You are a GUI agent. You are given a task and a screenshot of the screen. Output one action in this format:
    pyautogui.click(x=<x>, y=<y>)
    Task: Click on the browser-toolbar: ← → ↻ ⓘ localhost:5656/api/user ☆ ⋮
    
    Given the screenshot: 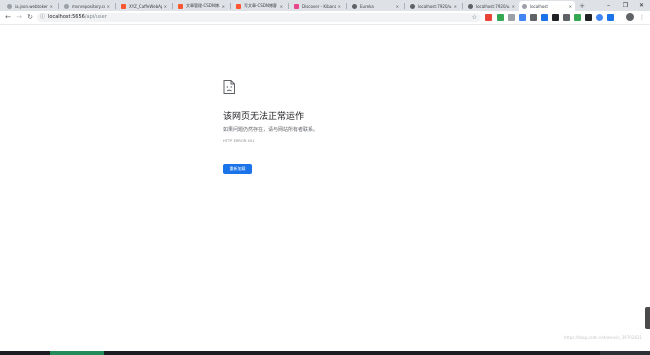 What is the action you would take?
    pyautogui.click(x=325, y=18)
    